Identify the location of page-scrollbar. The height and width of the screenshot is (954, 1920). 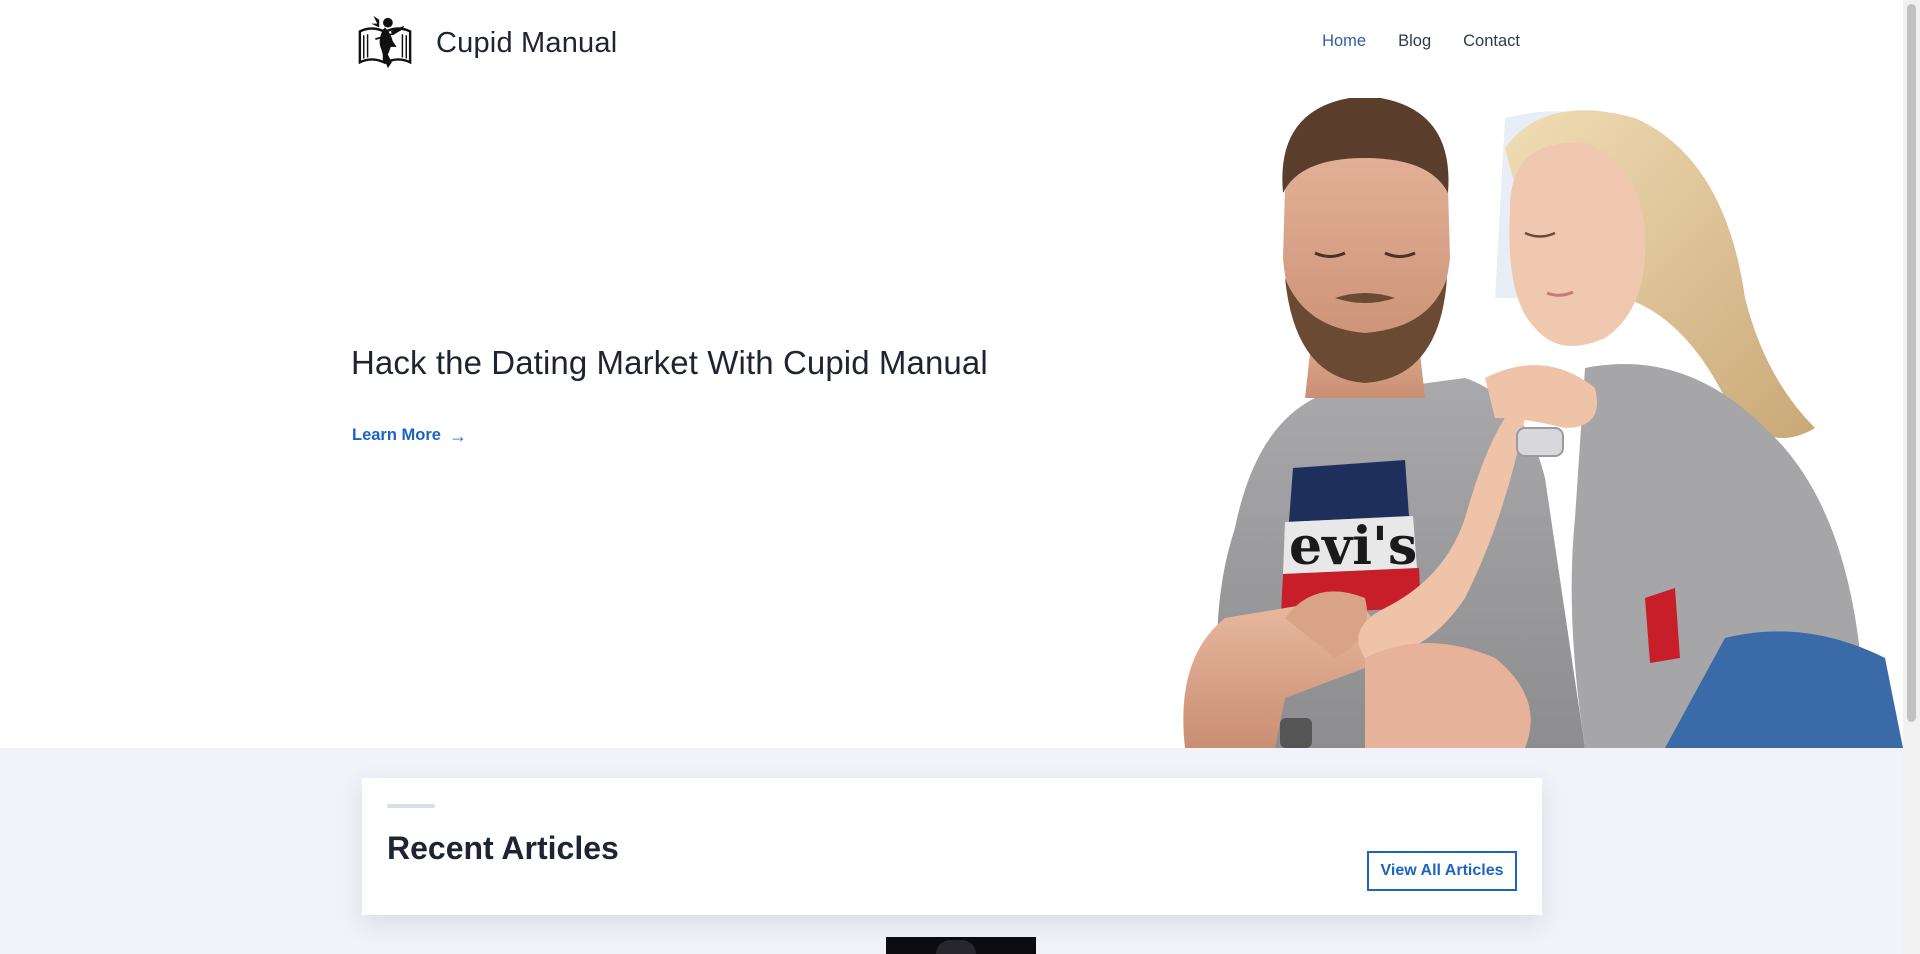
(1911, 477).